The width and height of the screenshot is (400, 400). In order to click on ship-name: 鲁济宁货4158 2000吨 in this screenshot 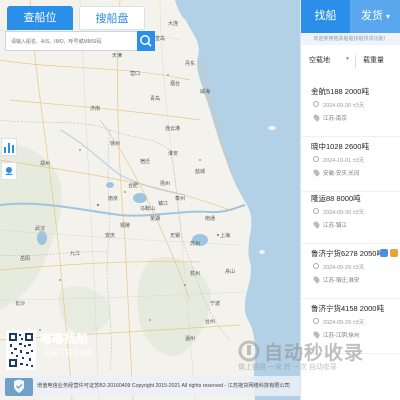, I will do `click(347, 308)`.